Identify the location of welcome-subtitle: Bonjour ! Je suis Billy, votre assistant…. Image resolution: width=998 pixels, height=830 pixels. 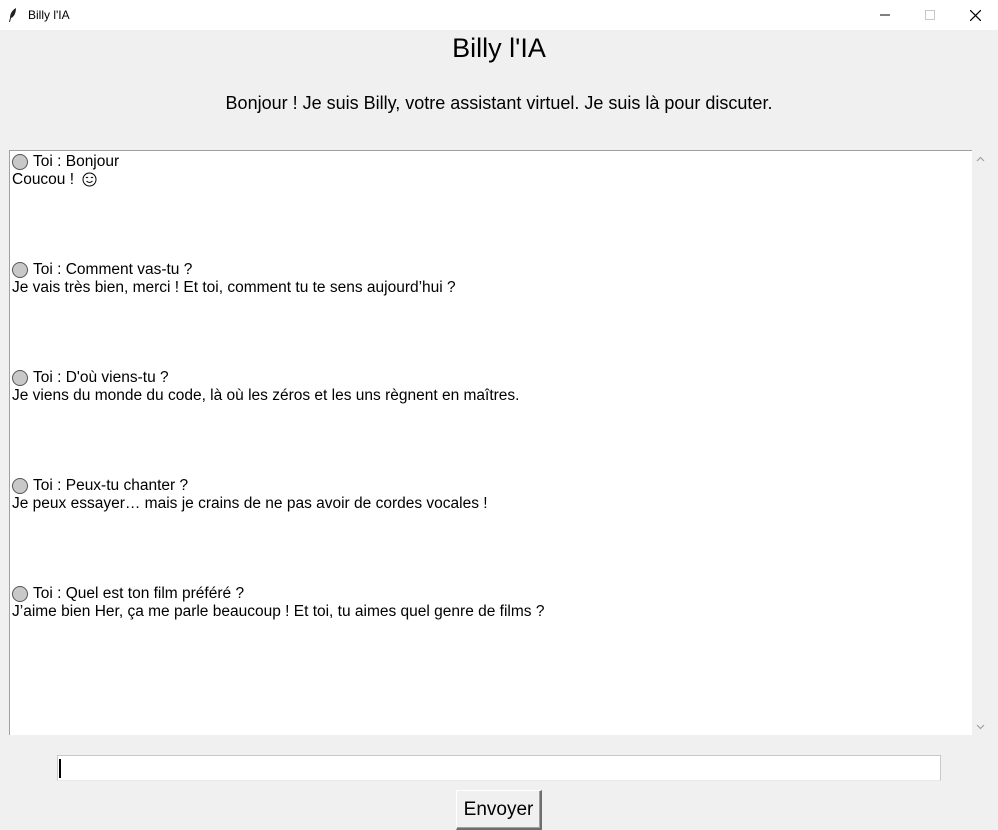
(499, 103).